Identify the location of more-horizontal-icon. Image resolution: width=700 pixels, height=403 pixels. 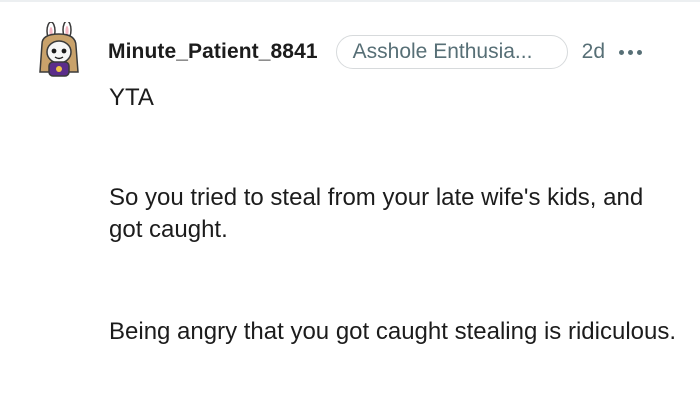
(631, 52).